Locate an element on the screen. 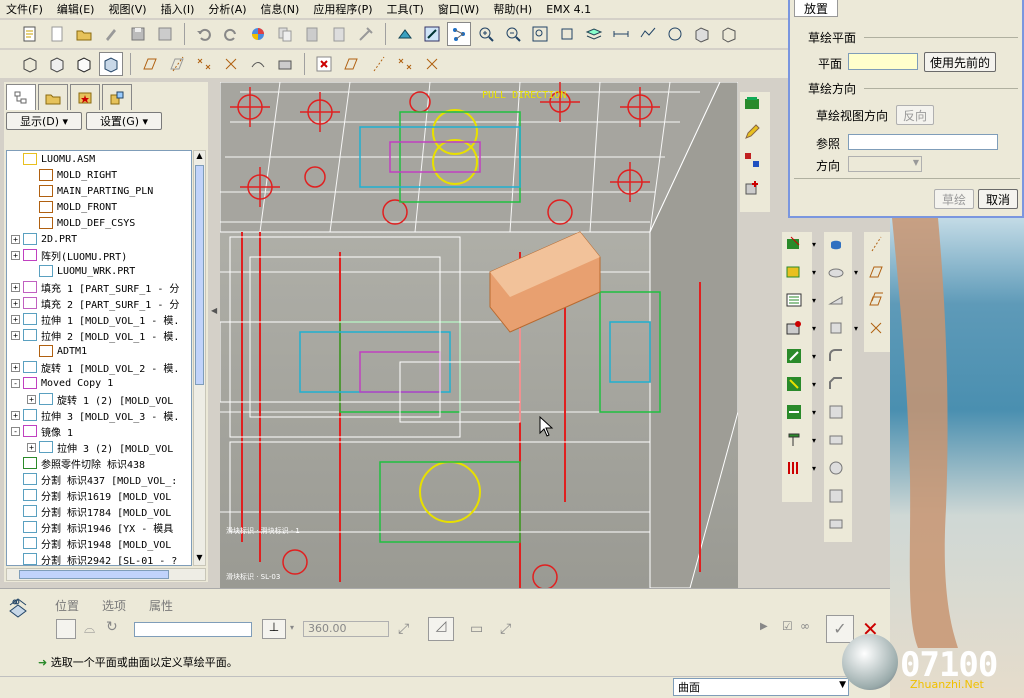 The height and width of the screenshot is (698, 1024). waterline-icon is located at coordinates (794, 412).